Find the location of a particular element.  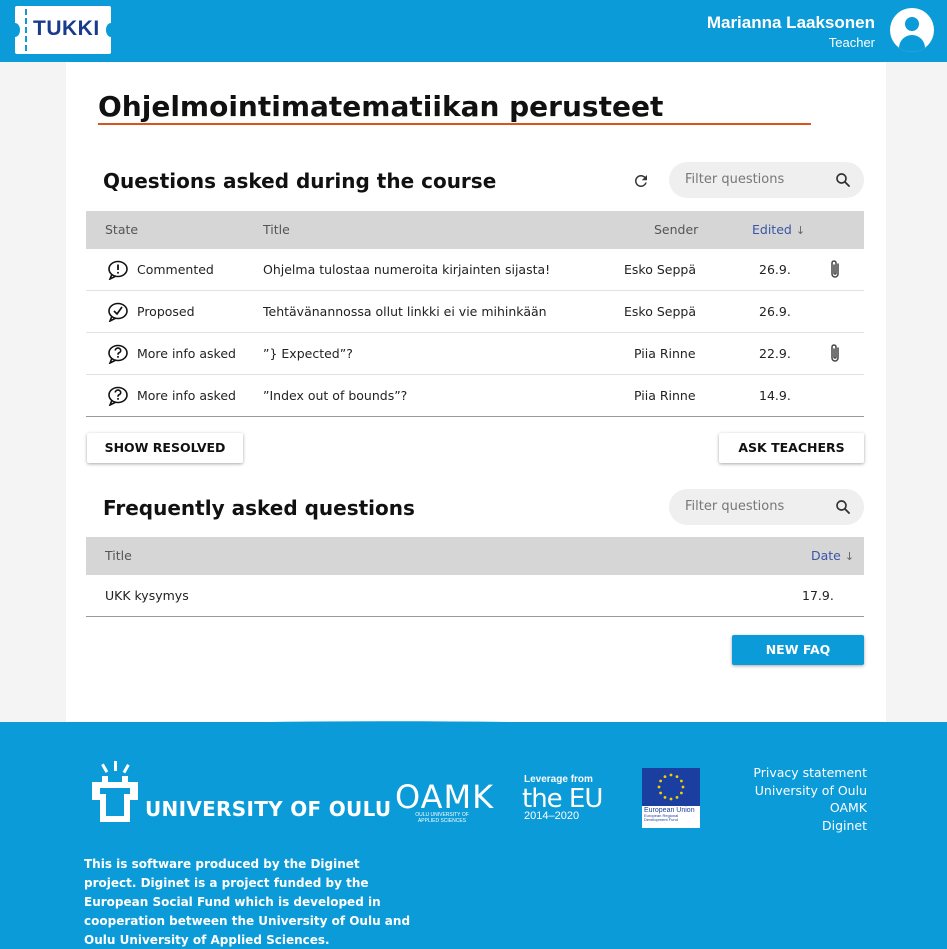

university-of-oulu-name: UNIVERSITY OF OULU is located at coordinates (268, 809).